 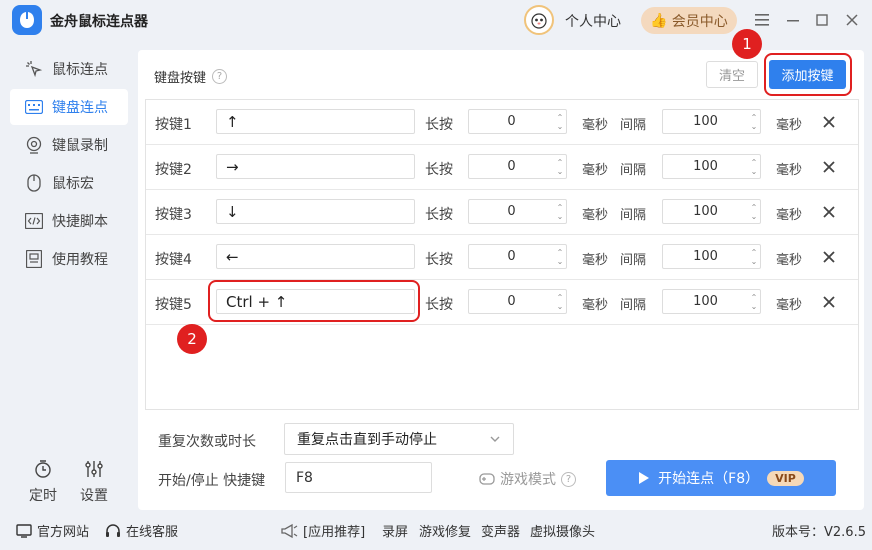 I want to click on headset-icon, so click(x=113, y=530).